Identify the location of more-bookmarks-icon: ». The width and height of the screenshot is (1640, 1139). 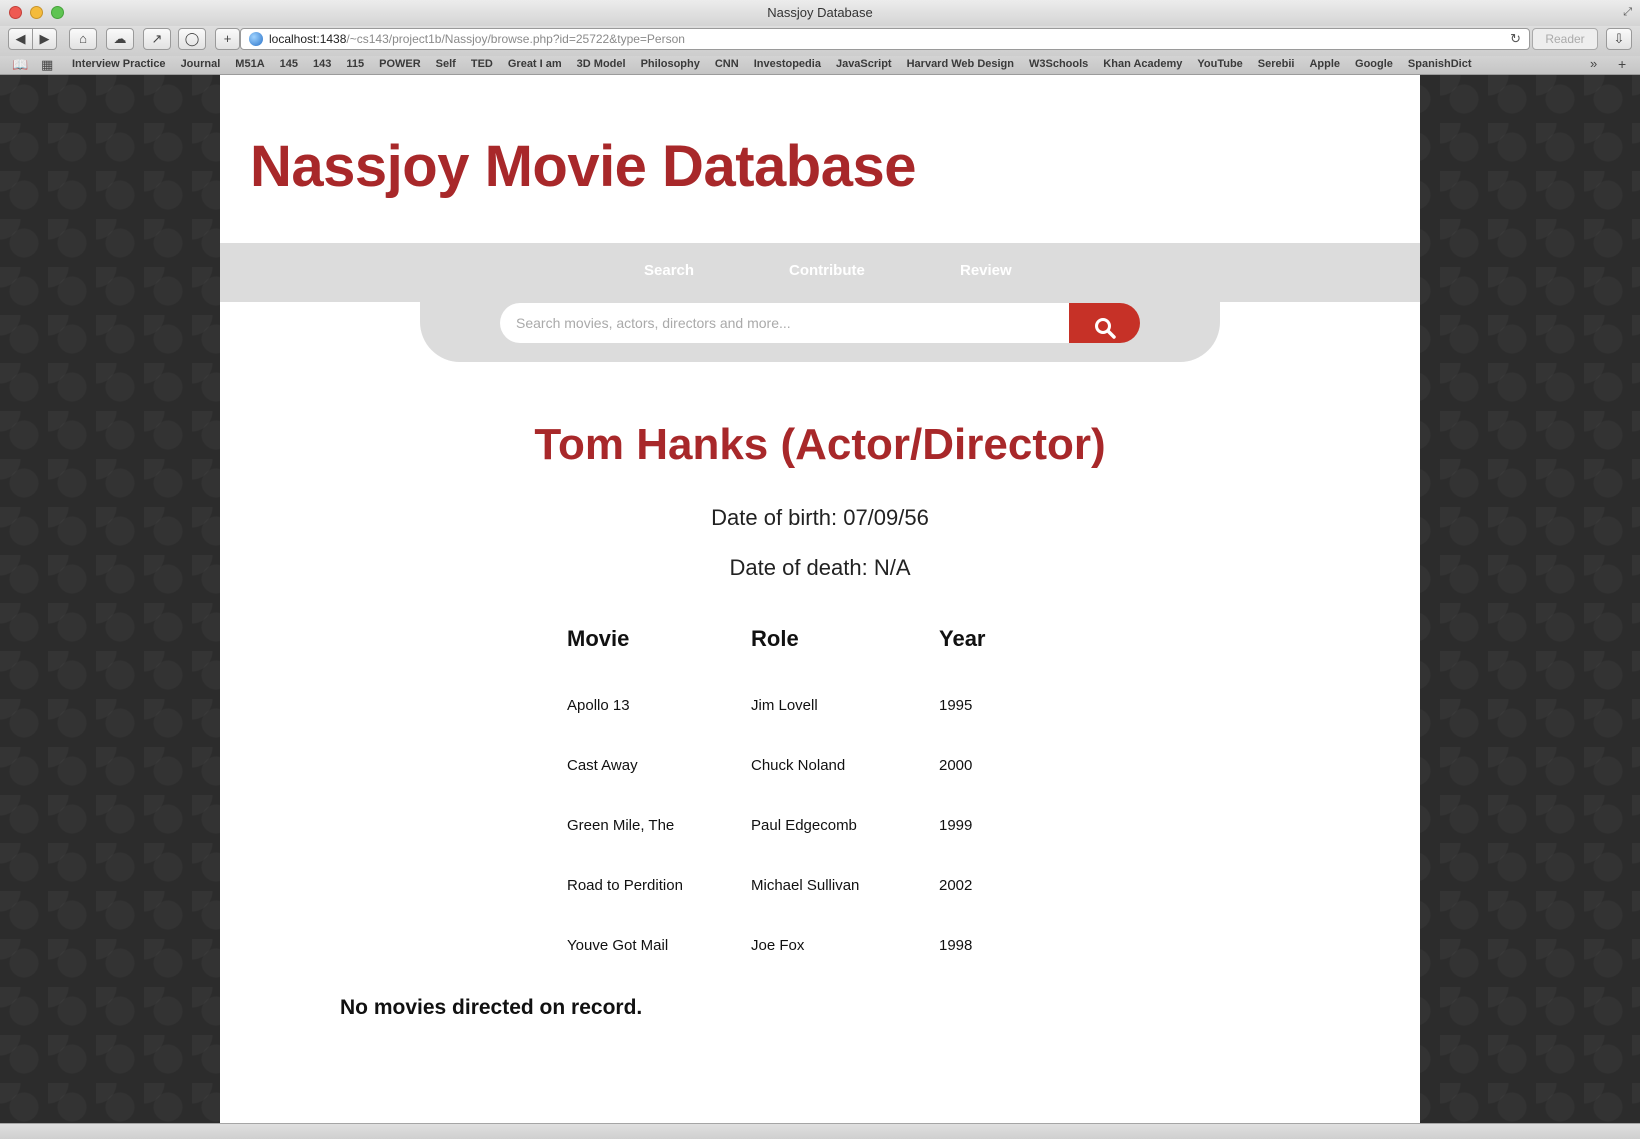
(1593, 63).